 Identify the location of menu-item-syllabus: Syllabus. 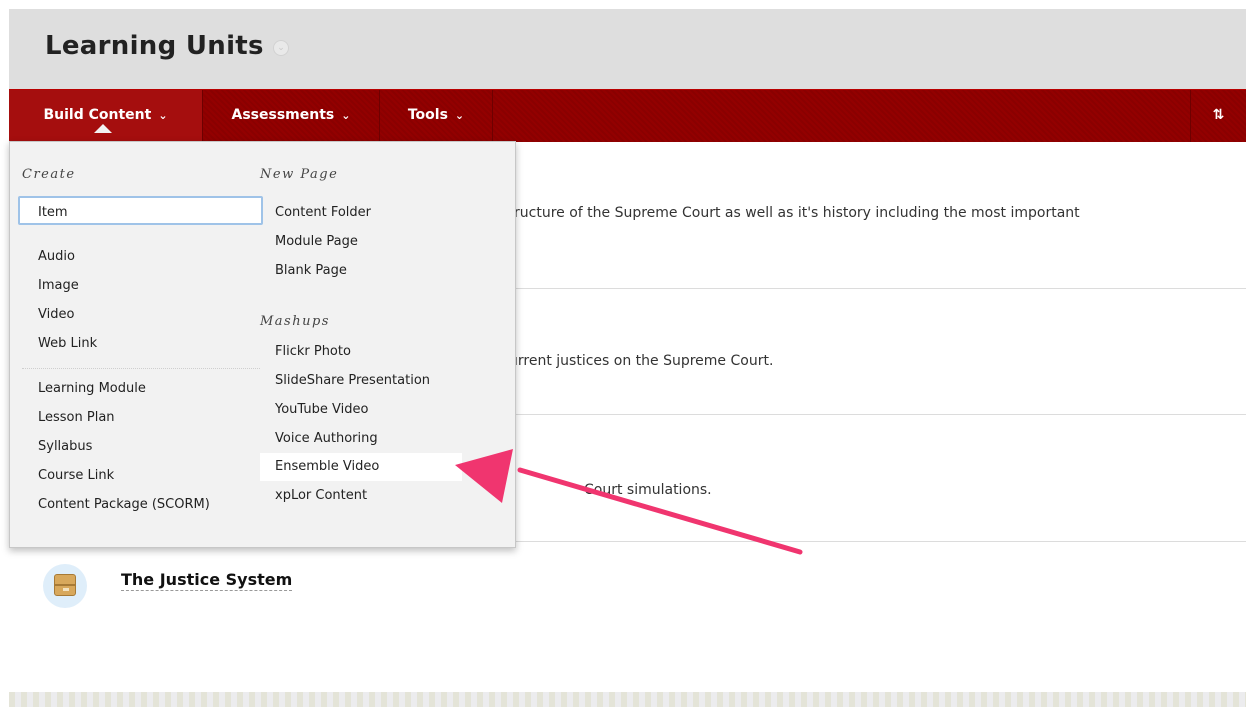
(65, 446).